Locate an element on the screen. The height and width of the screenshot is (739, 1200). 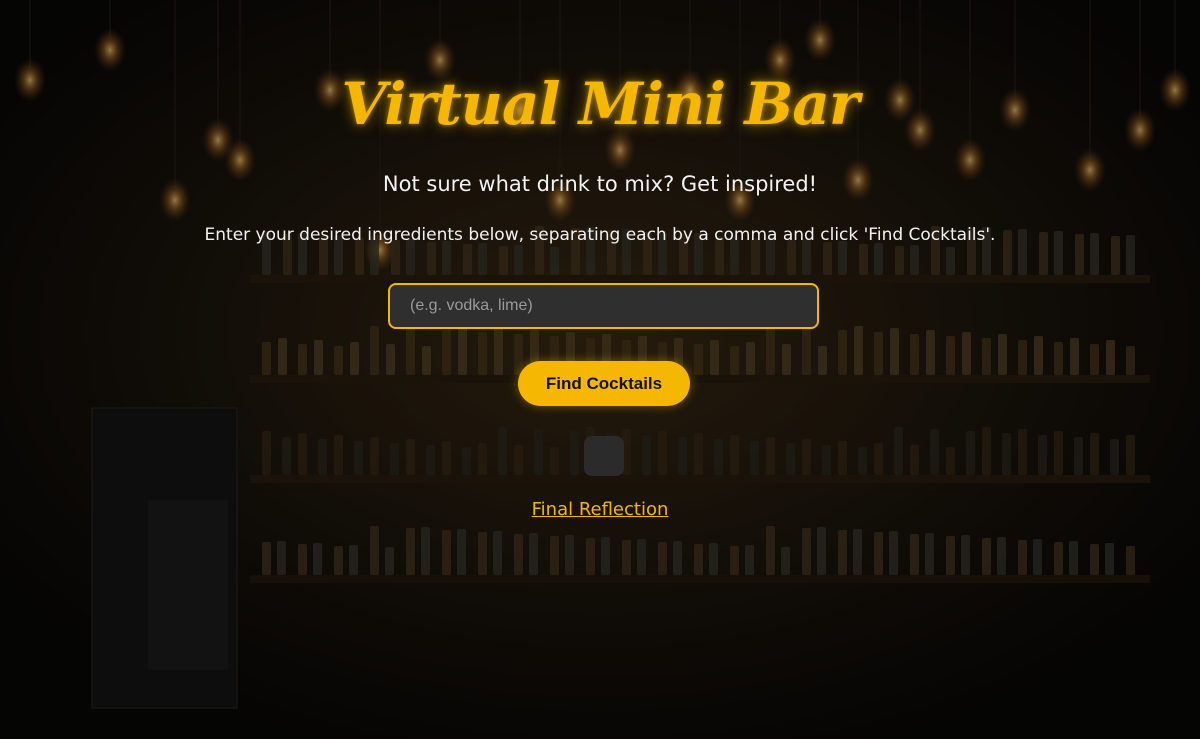
final-reflection-link-row: Final Reflection is located at coordinates (600, 509).